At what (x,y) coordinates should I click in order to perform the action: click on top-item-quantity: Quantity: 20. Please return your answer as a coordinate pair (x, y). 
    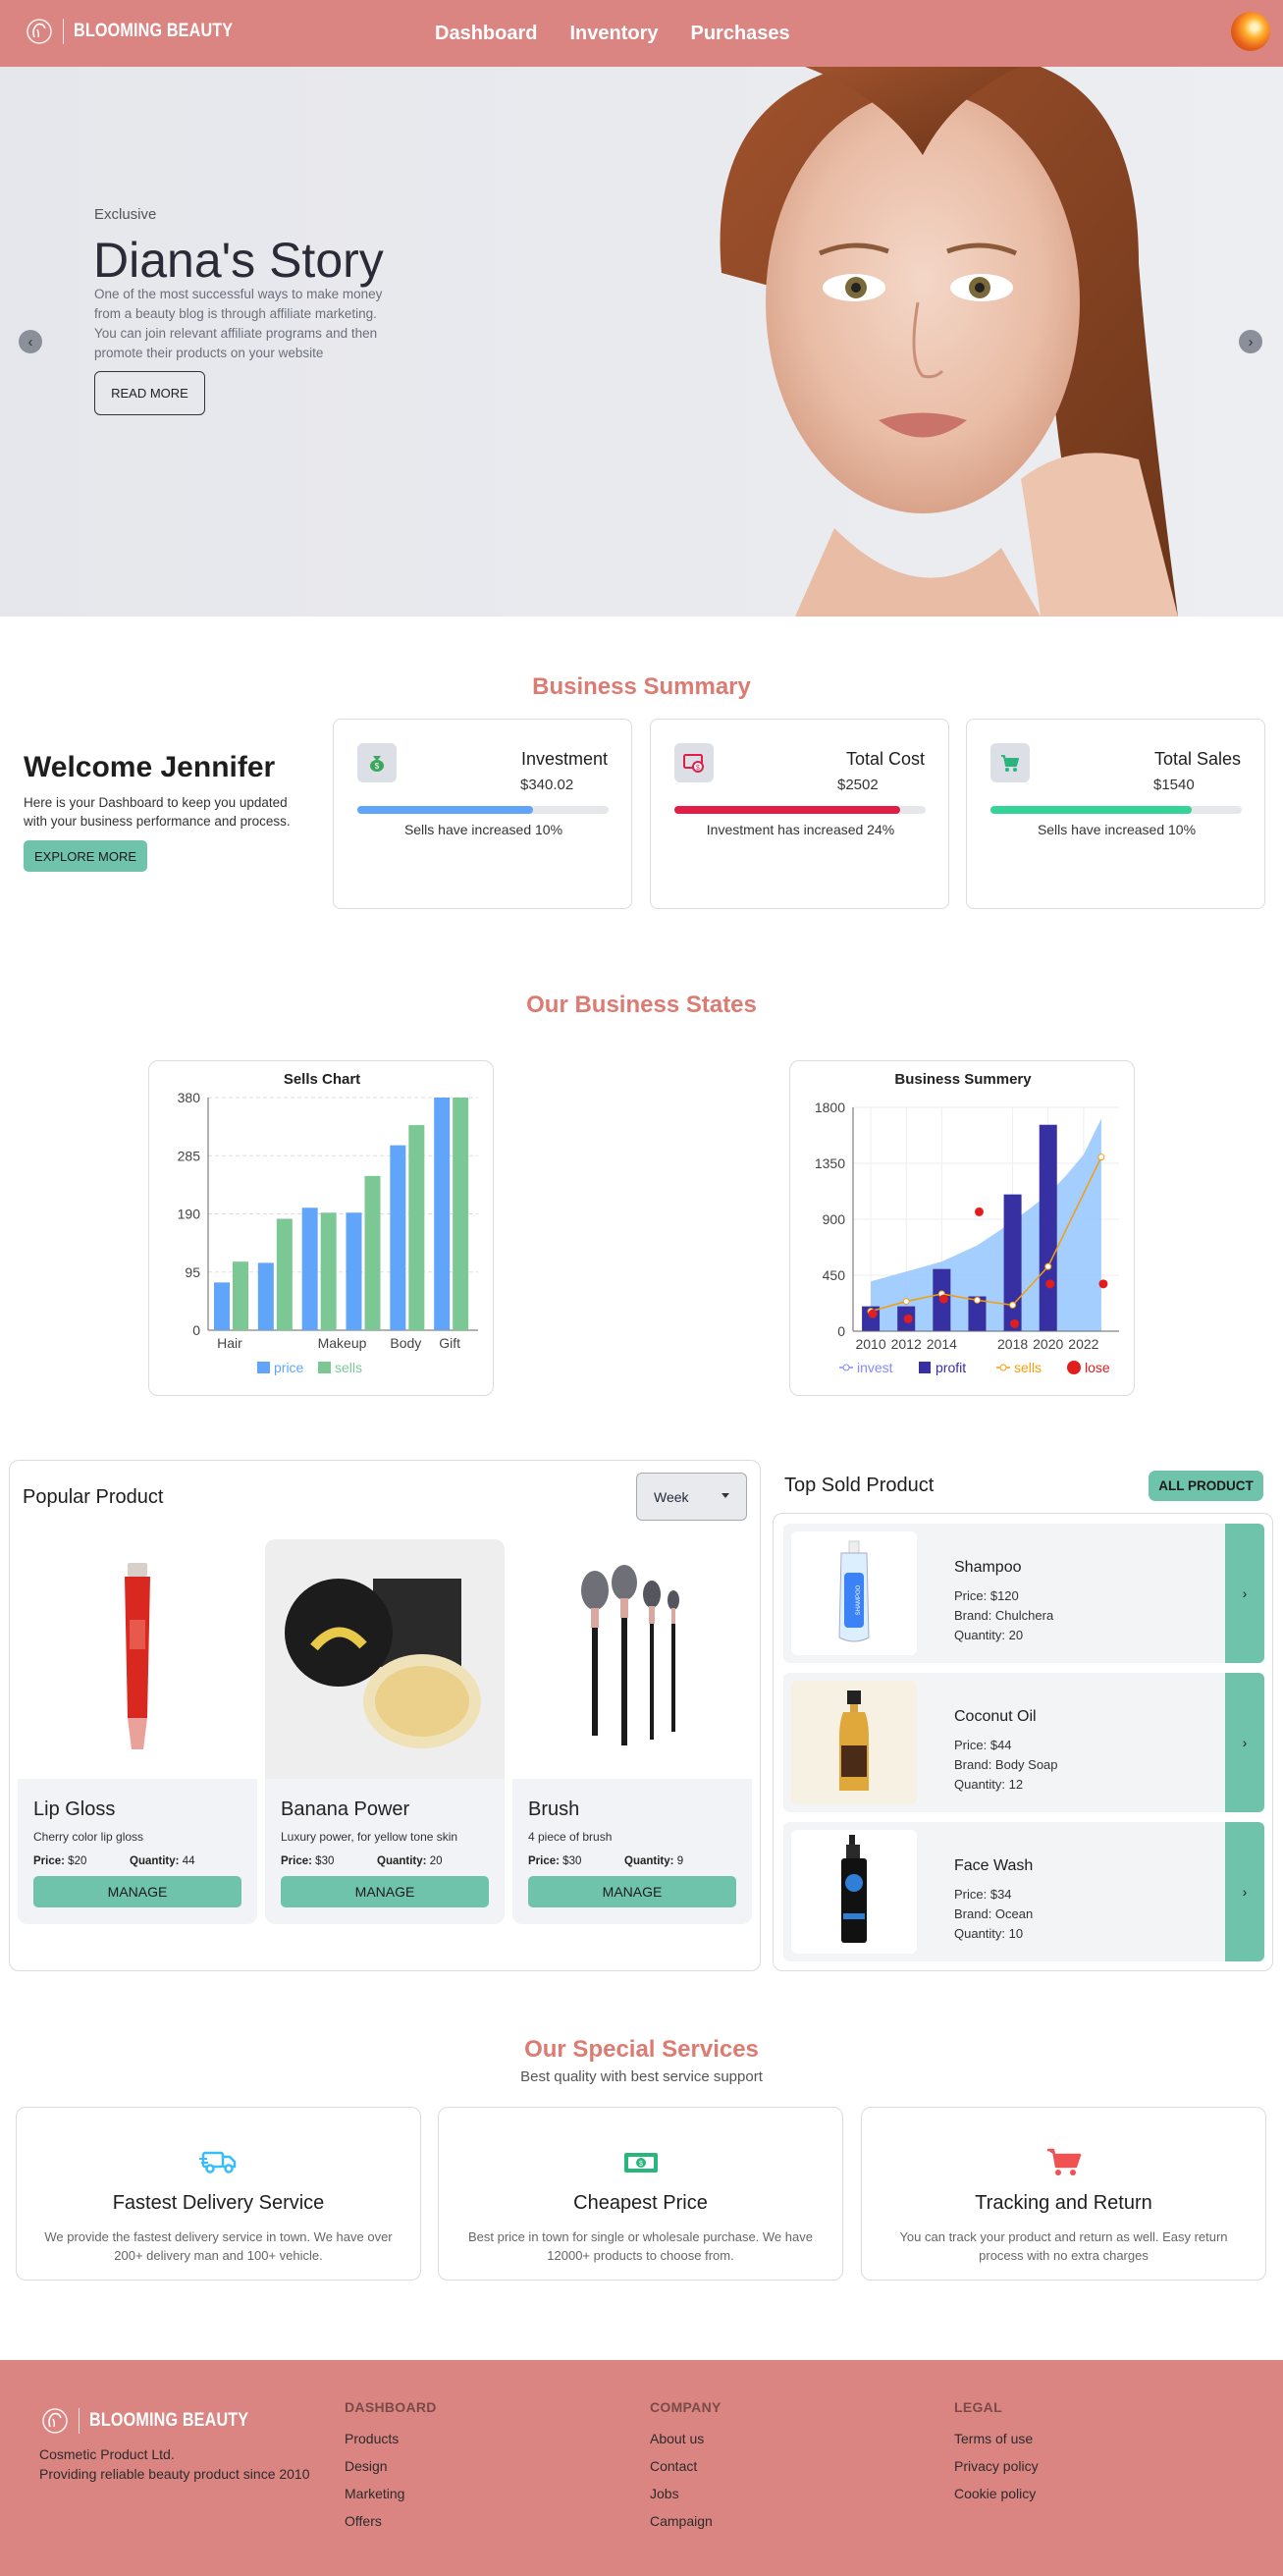
    Looking at the image, I should click on (989, 1635).